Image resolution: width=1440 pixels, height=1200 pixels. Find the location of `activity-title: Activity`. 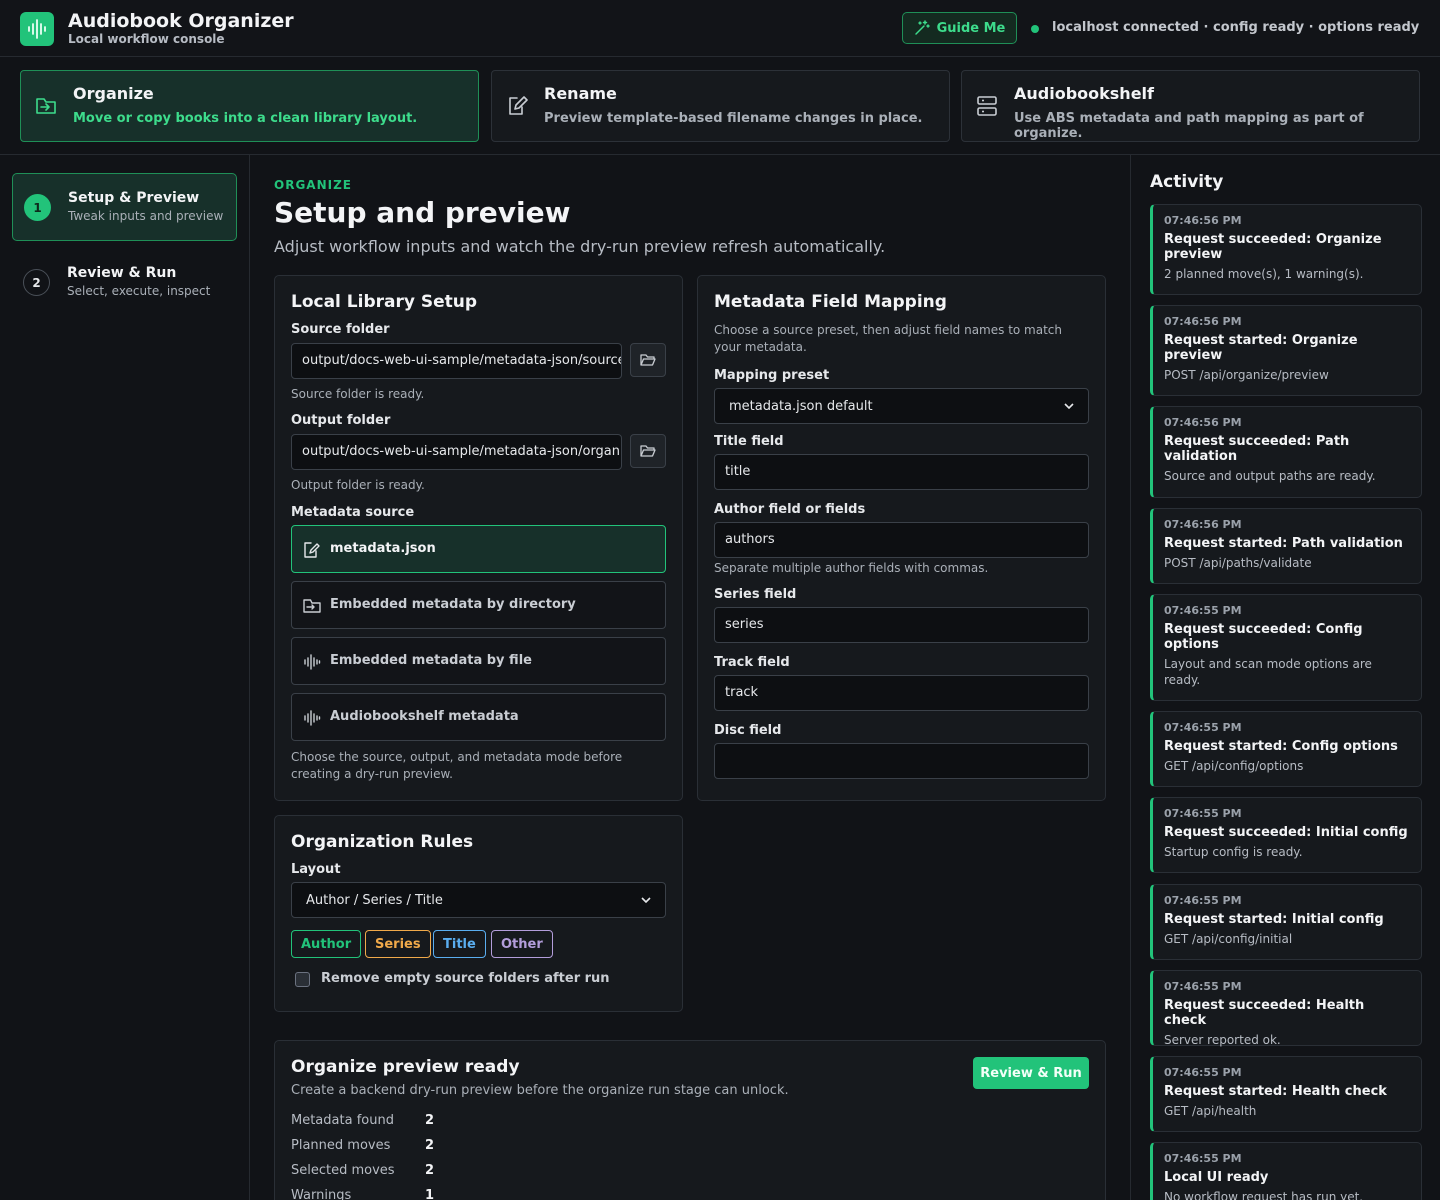

activity-title: Activity is located at coordinates (1187, 182).